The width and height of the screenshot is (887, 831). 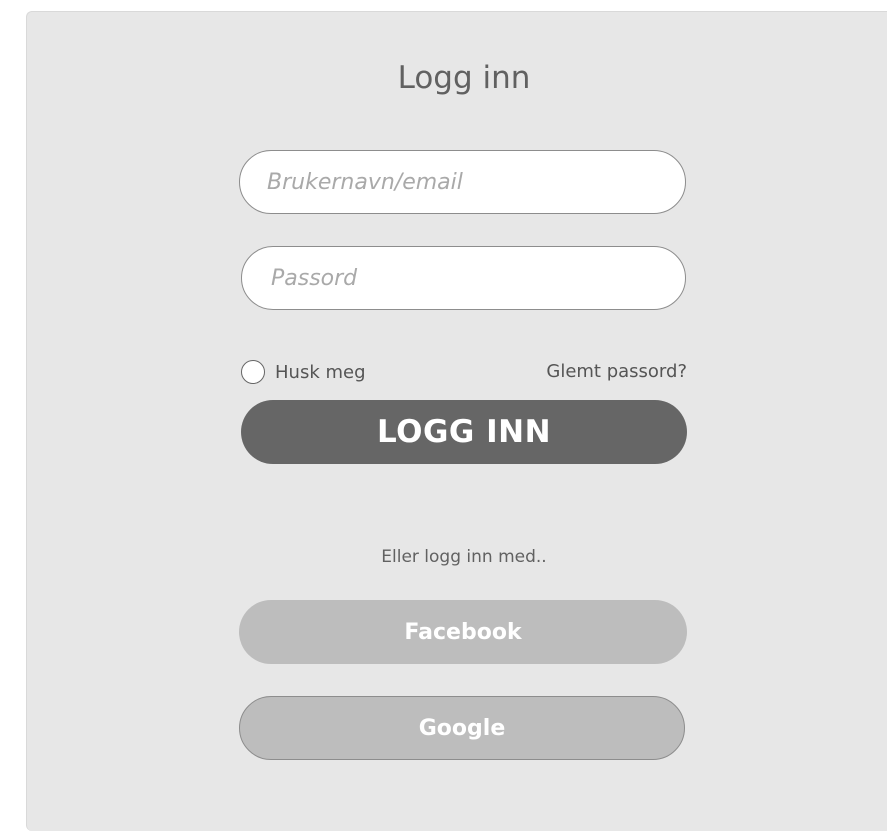 I want to click on alternative-login-text: Eller logg inn med.., so click(x=464, y=557).